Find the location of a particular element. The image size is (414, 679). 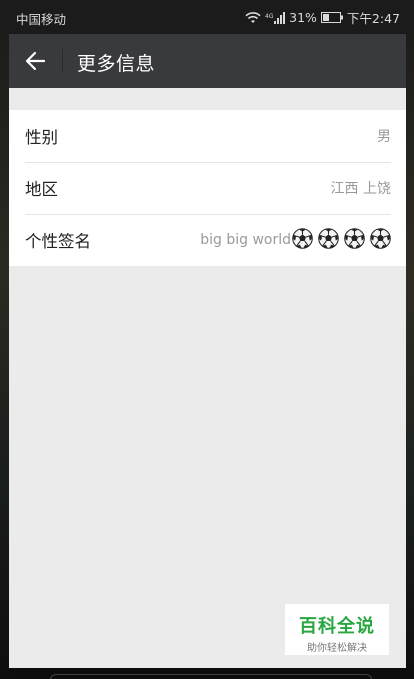

info-row-region: 地区 江西 上饶 is located at coordinates (207, 188).